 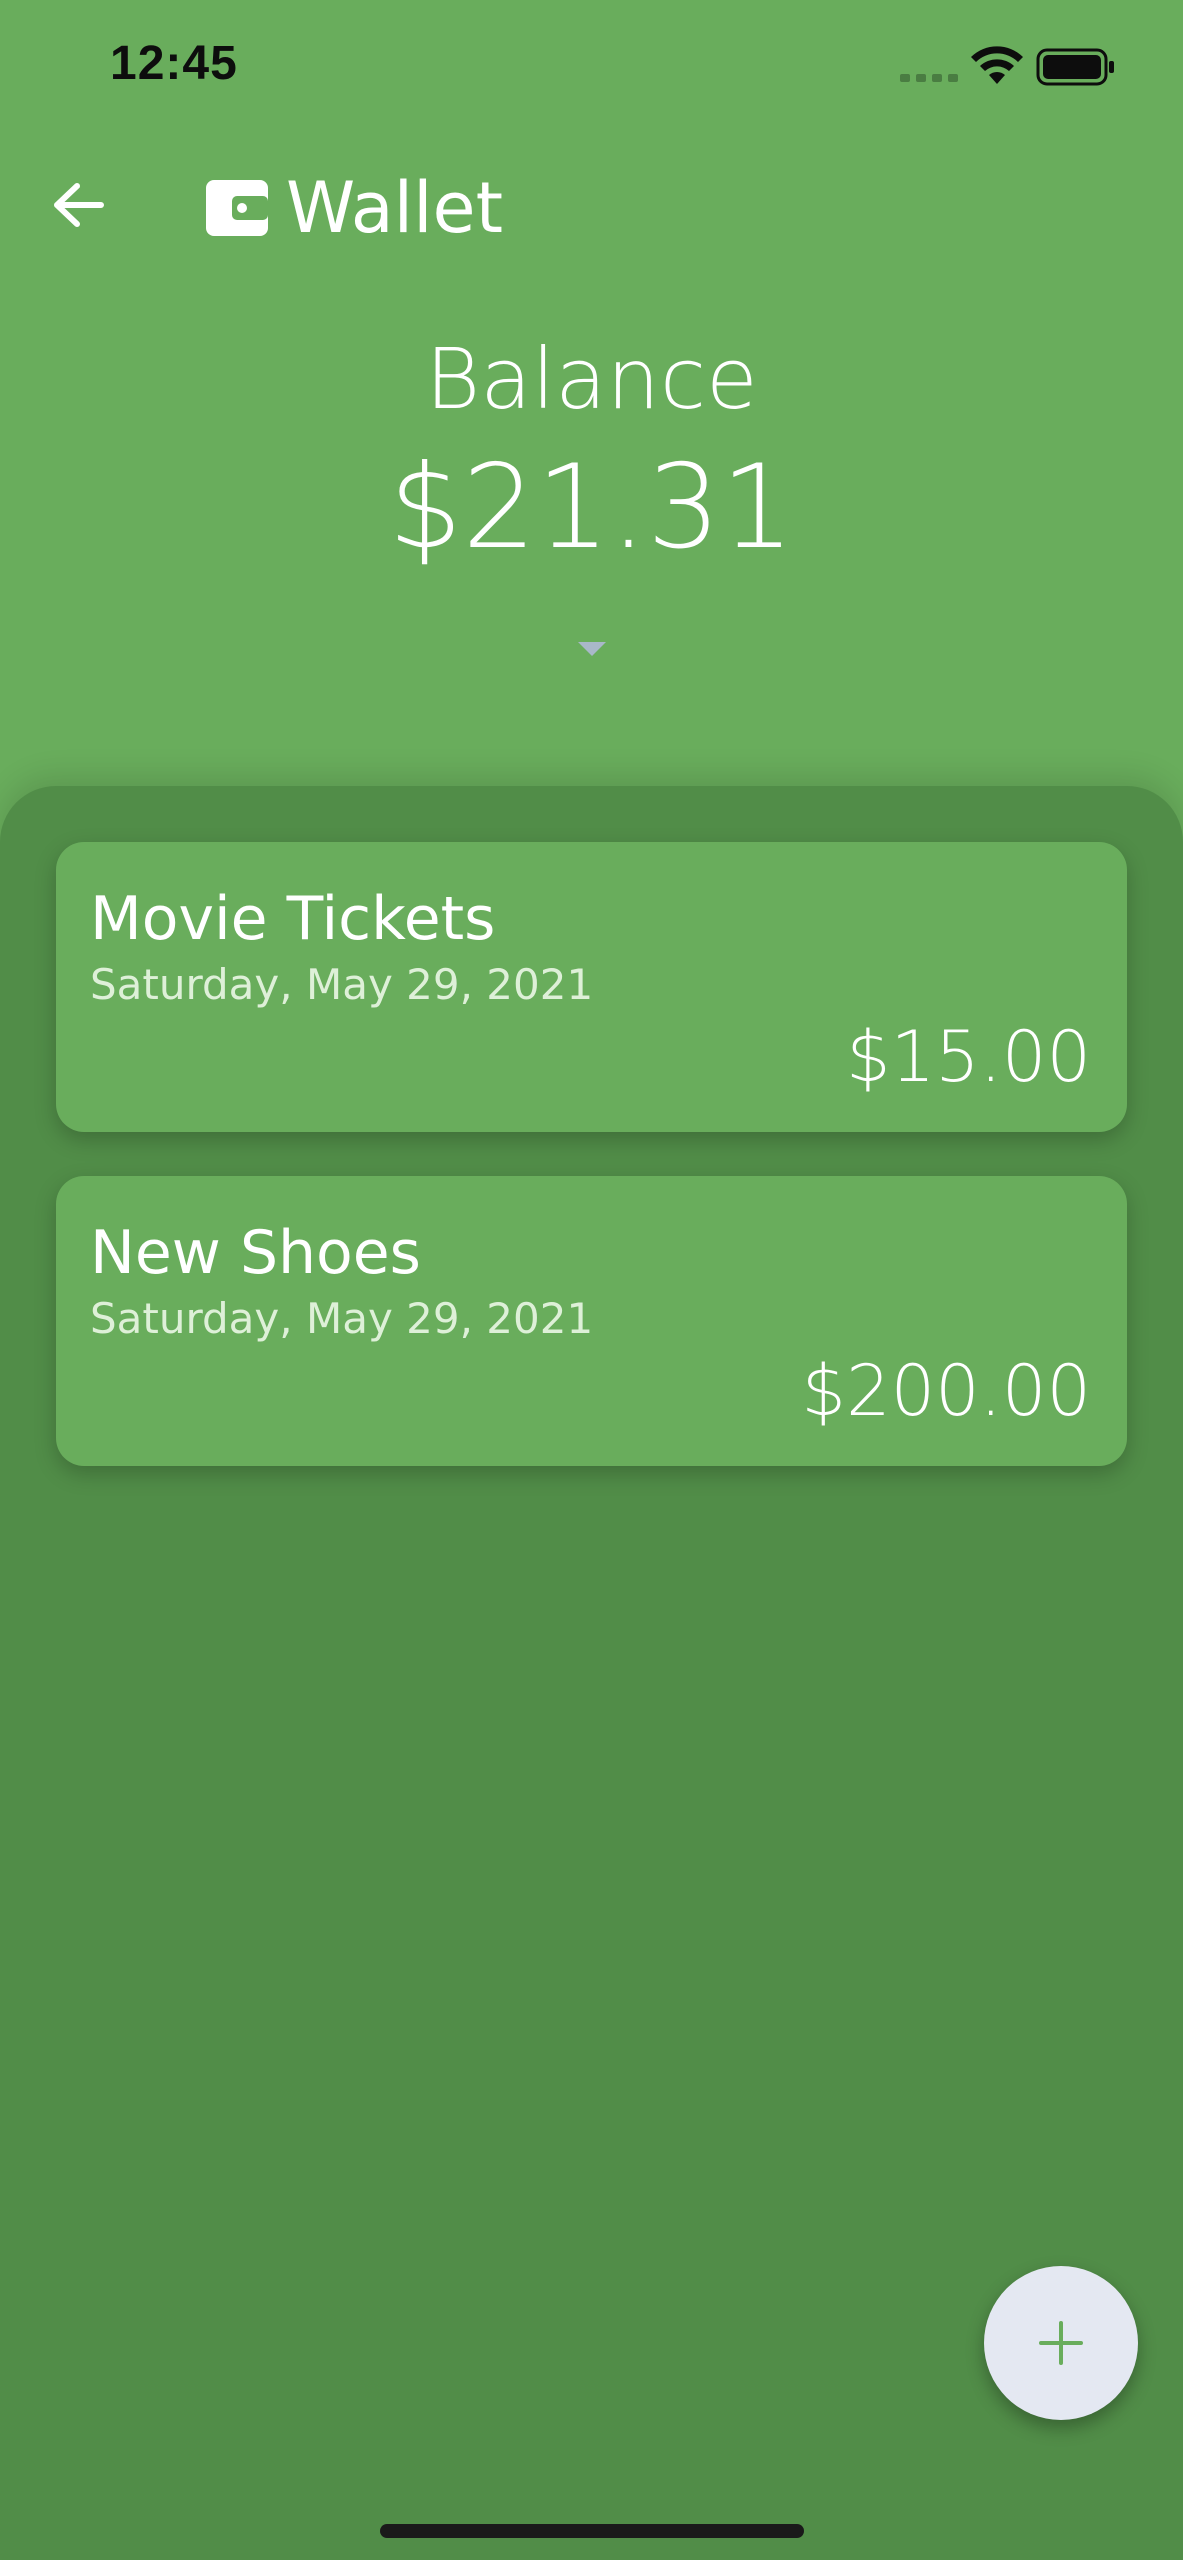 I want to click on plus-icon, so click(x=1061, y=2343).